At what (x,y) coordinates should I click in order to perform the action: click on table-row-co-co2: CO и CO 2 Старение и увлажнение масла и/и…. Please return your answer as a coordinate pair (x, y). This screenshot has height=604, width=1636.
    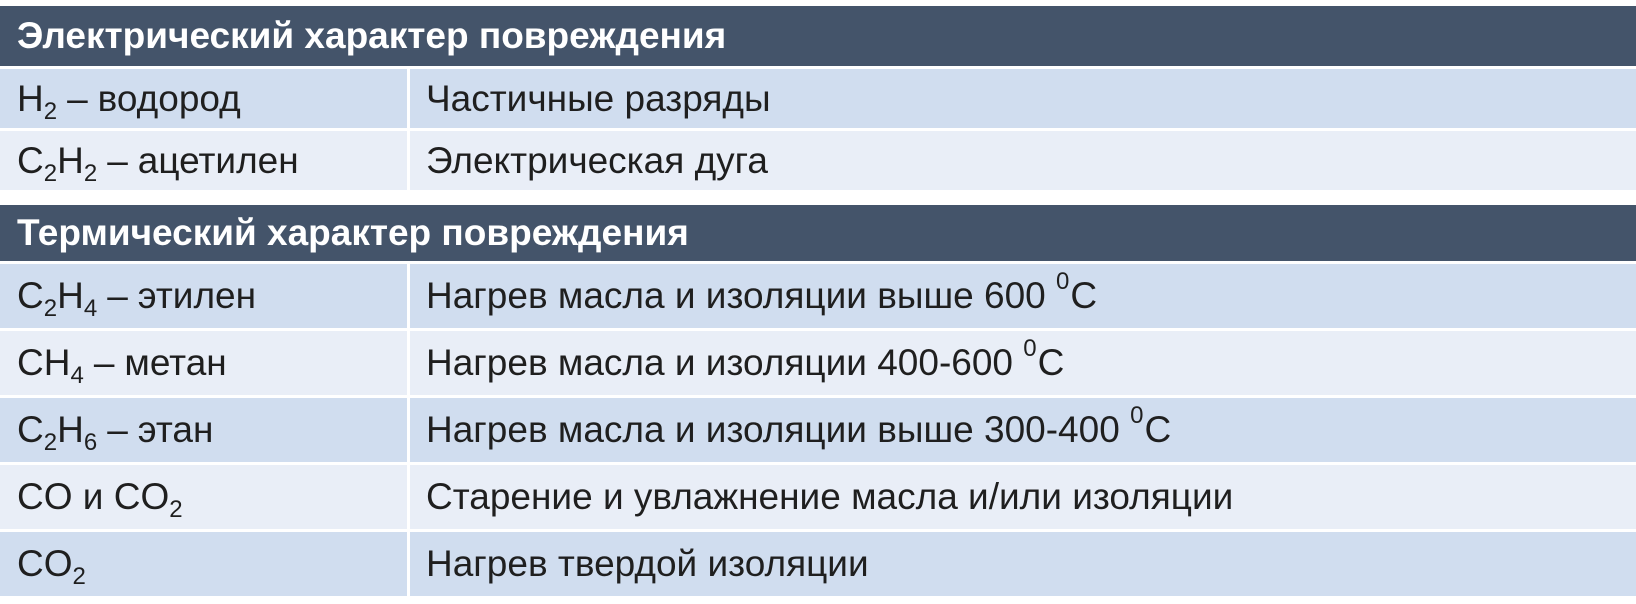
    Looking at the image, I should click on (818, 495).